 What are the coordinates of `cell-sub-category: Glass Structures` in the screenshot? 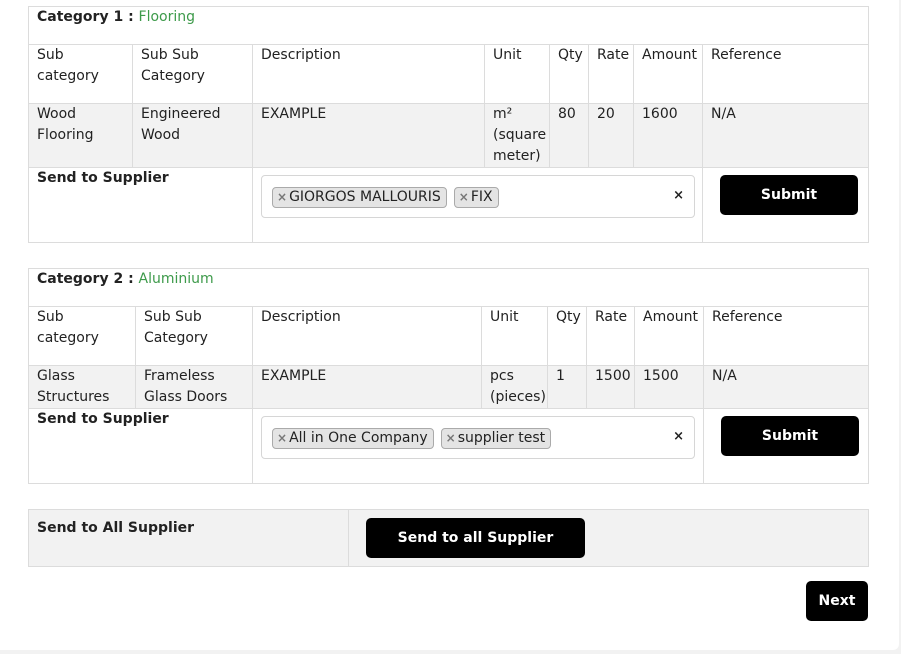 It's located at (82, 387).